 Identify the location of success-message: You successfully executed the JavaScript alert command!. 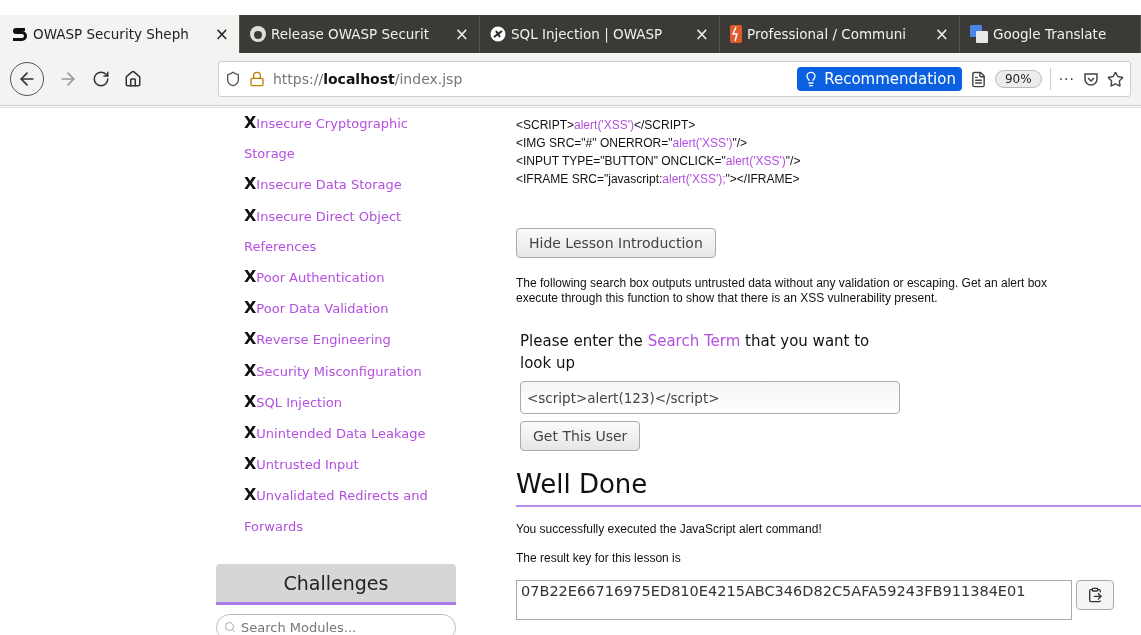
(669, 529).